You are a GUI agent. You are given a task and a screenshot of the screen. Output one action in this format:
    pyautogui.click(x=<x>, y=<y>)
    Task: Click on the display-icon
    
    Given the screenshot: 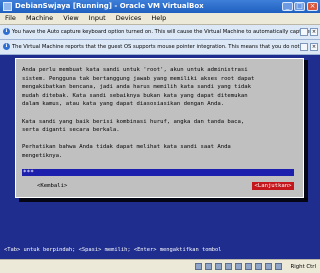 What is the action you would take?
    pyautogui.click(x=248, y=266)
    